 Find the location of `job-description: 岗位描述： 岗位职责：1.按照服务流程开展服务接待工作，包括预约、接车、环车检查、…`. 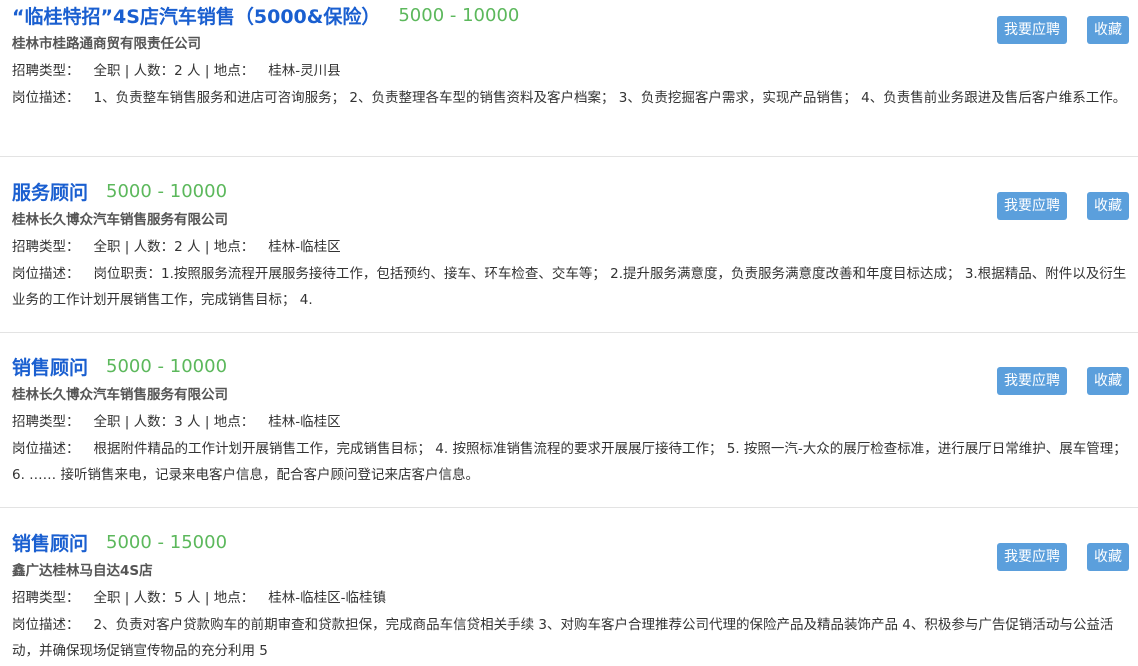

job-description: 岗位描述： 岗位职责：1.按照服务流程开展服务接待工作，包括预约、接车、环车检查、… is located at coordinates (572, 287).